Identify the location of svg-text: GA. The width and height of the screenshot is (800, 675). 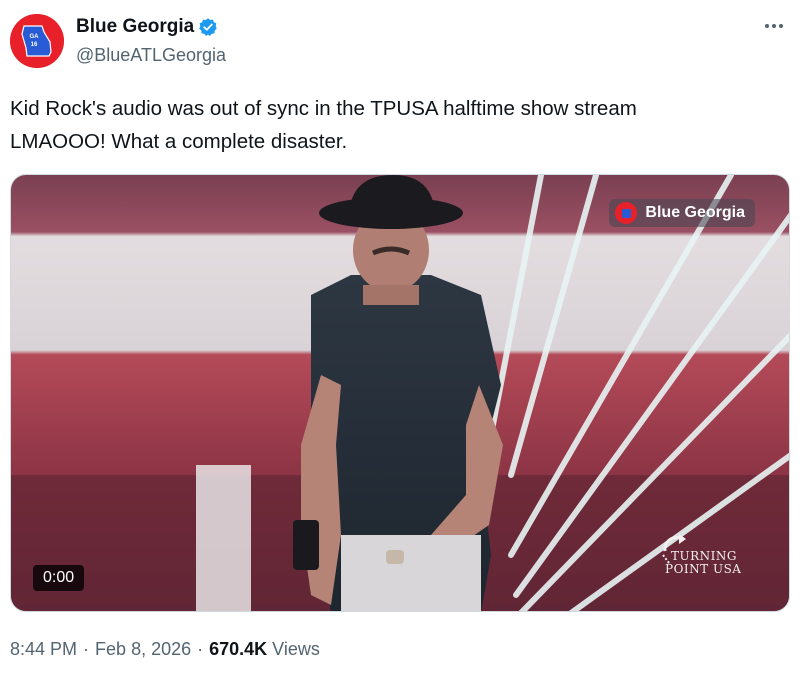
(35, 37).